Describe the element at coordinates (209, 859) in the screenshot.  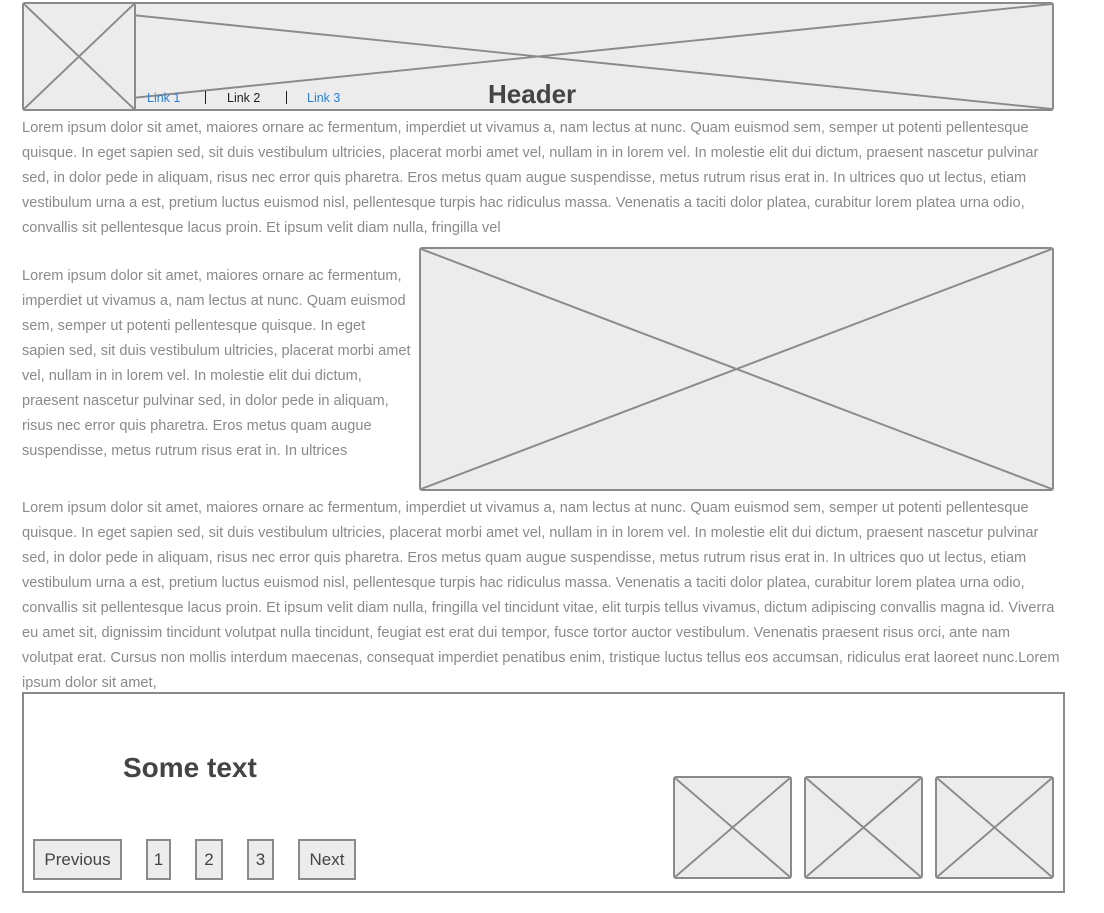
I see `page-2-button: 2` at that location.